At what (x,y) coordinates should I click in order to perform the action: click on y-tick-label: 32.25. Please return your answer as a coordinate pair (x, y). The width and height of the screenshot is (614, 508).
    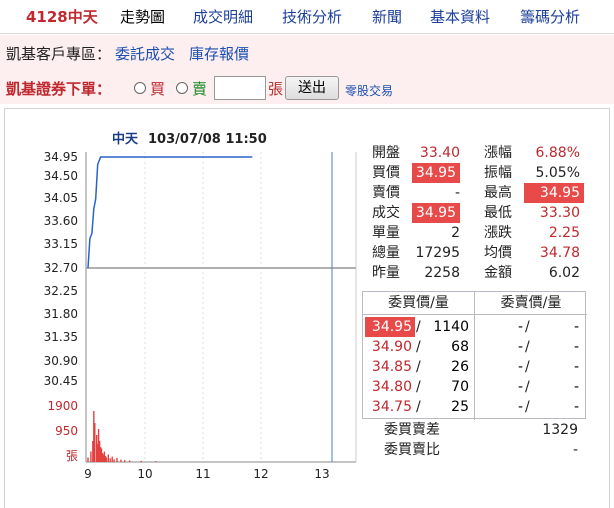
    Looking at the image, I should click on (61, 291).